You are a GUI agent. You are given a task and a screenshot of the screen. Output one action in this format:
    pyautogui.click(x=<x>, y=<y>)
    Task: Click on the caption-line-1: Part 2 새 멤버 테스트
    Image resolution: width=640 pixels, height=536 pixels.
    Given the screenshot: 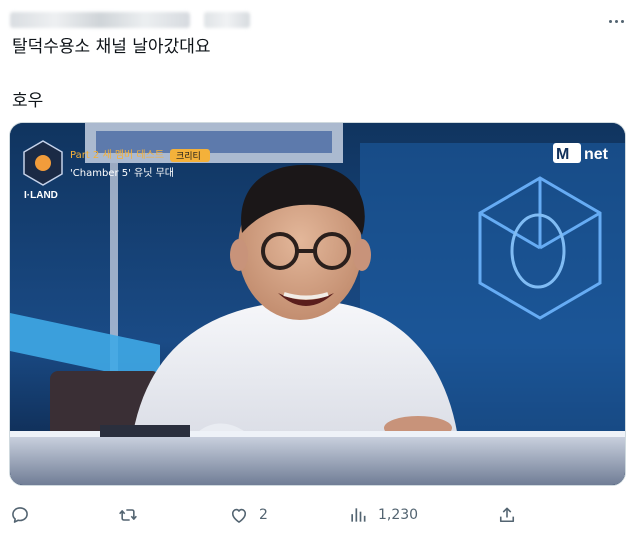 What is the action you would take?
    pyautogui.click(x=117, y=155)
    